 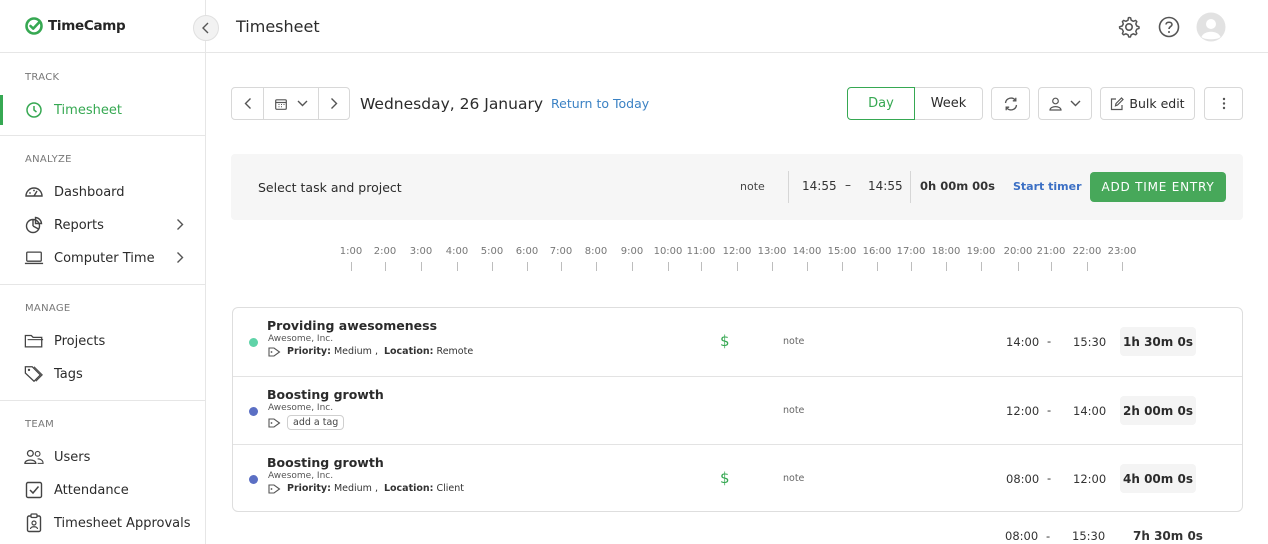 What do you see at coordinates (301, 476) in the screenshot?
I see `entry-client-name: Awesome, Inc.` at bounding box center [301, 476].